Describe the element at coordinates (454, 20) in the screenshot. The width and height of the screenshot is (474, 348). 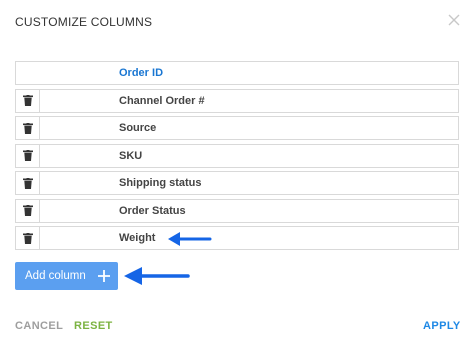
I see `close-icon` at that location.